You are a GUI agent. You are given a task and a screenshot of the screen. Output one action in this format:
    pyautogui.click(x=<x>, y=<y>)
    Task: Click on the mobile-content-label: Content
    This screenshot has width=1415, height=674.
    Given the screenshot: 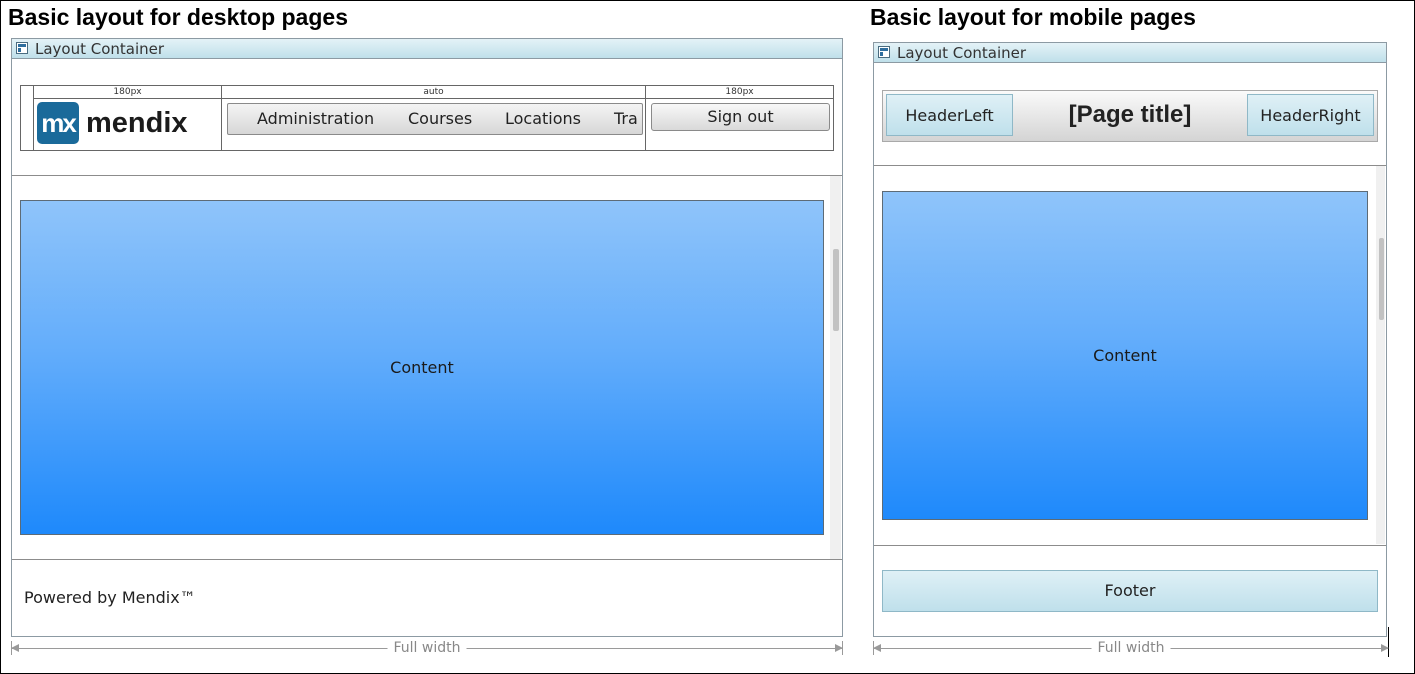 What is the action you would take?
    pyautogui.click(x=1125, y=355)
    